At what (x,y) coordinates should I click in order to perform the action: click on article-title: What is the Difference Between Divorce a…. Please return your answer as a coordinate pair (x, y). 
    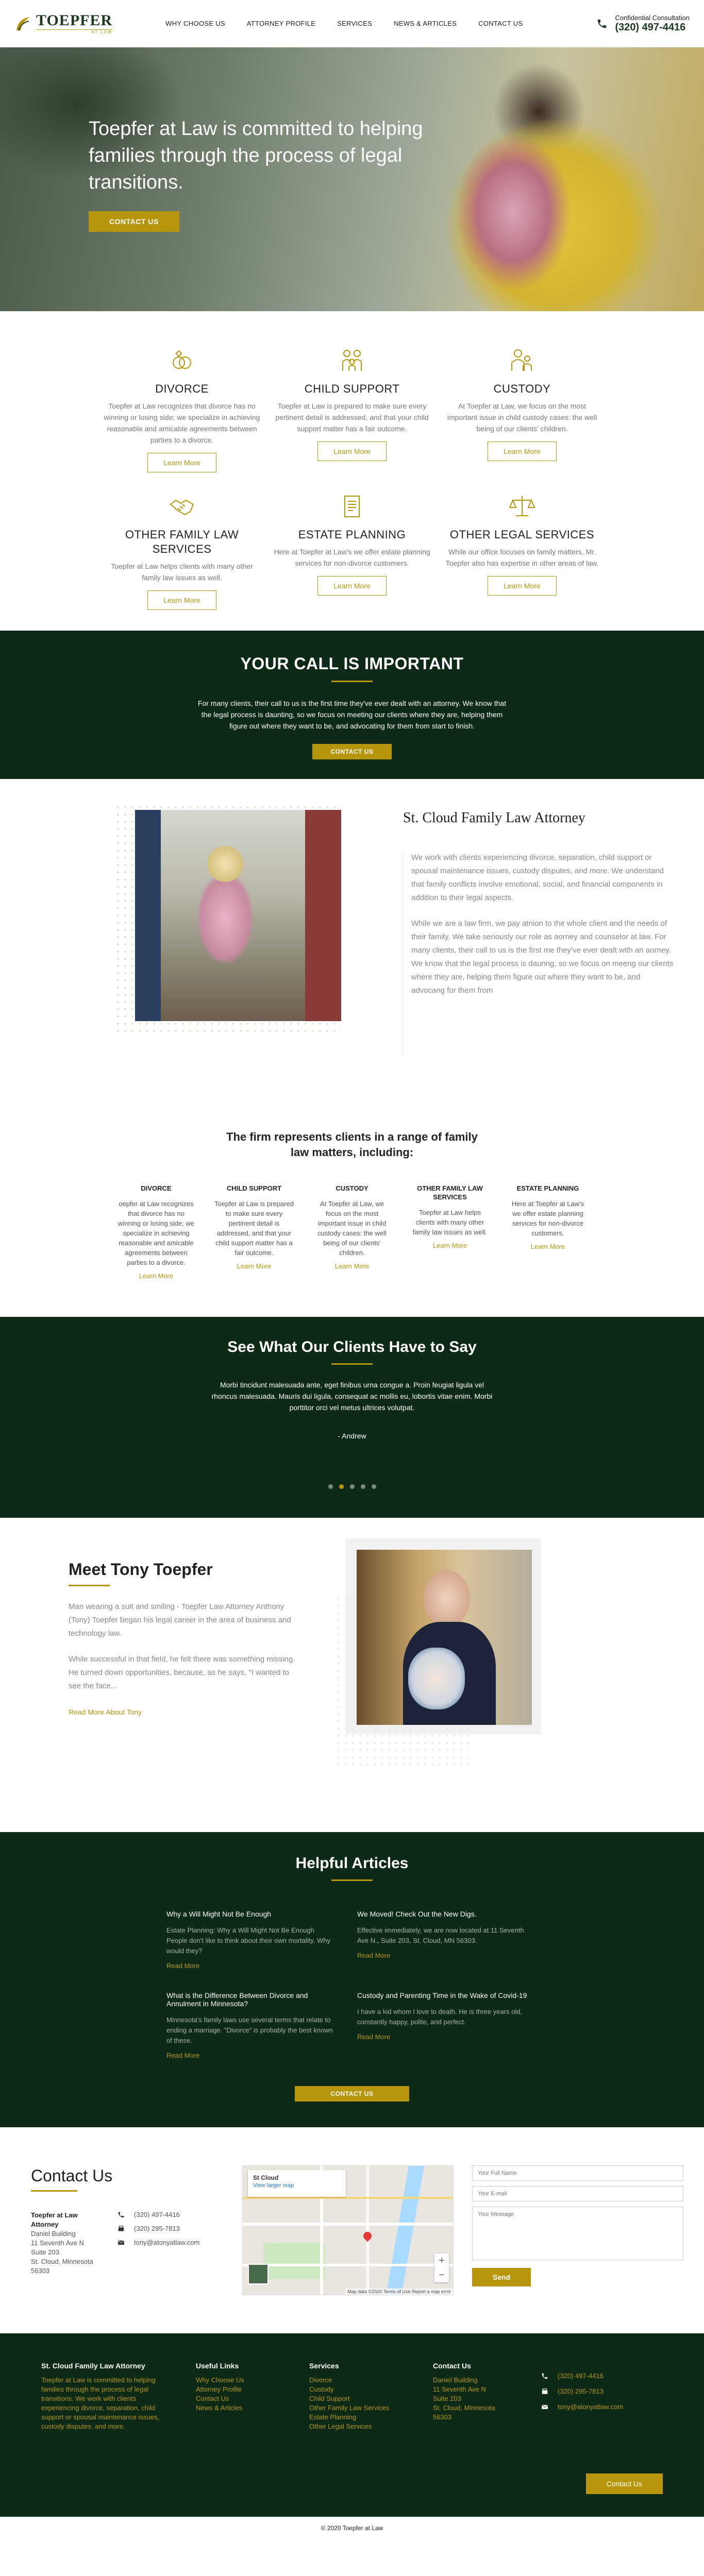
    Looking at the image, I should click on (252, 1999).